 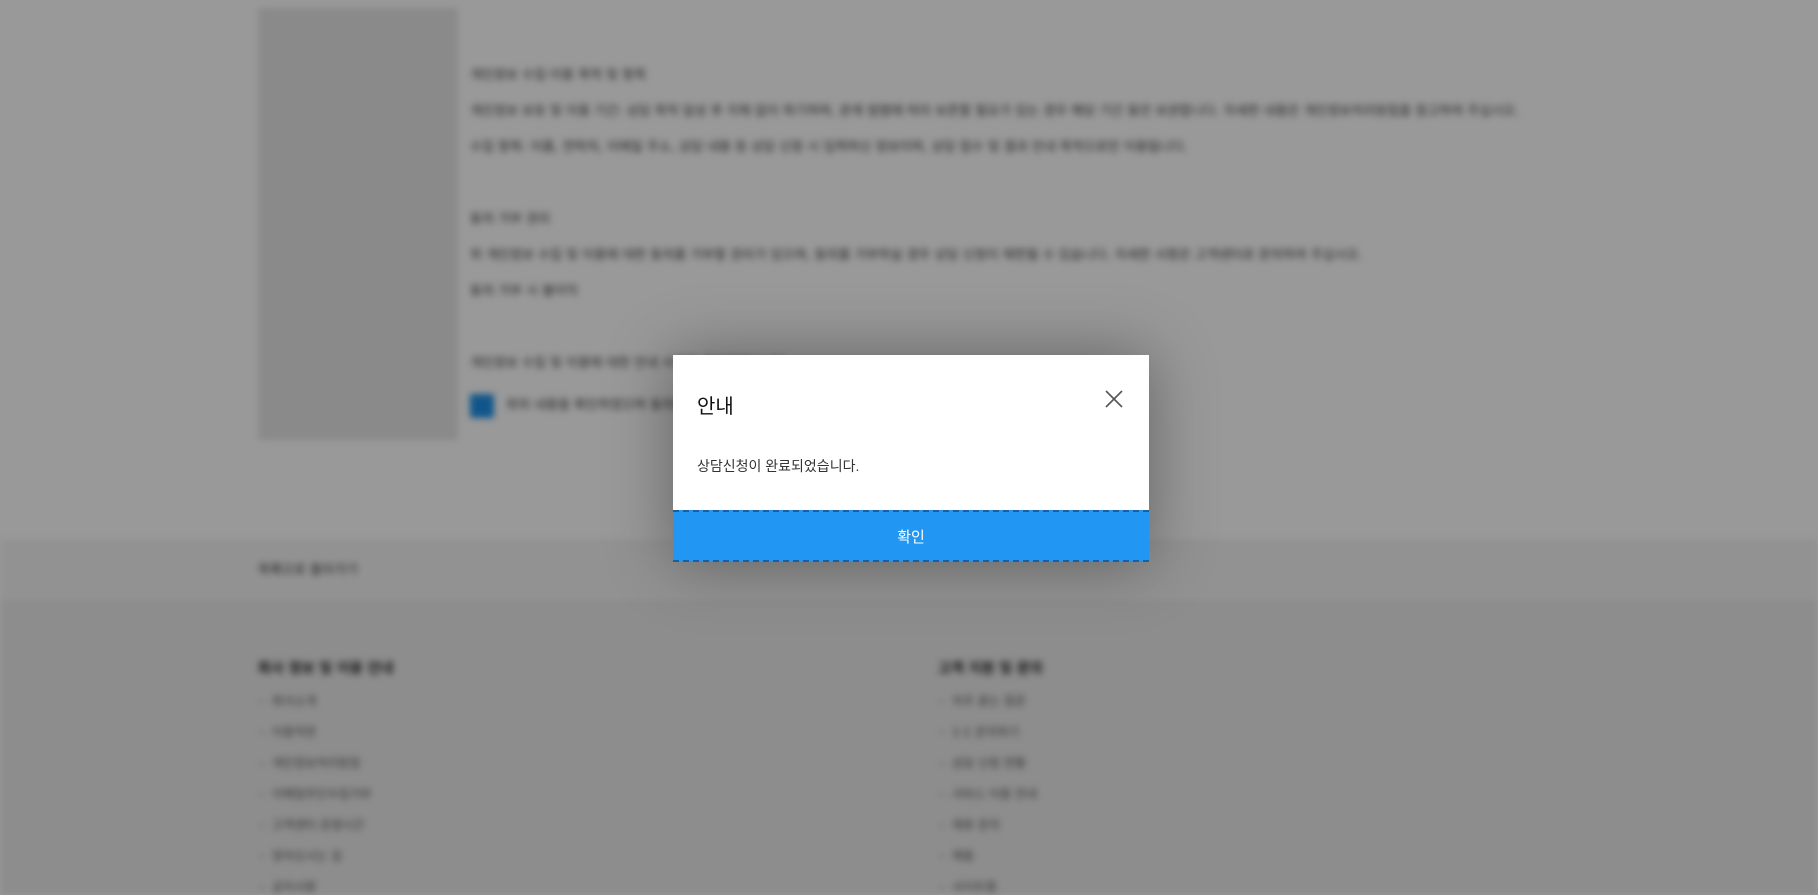 I want to click on dialog-message: 상담신청이 완료되었습니다., so click(x=778, y=466).